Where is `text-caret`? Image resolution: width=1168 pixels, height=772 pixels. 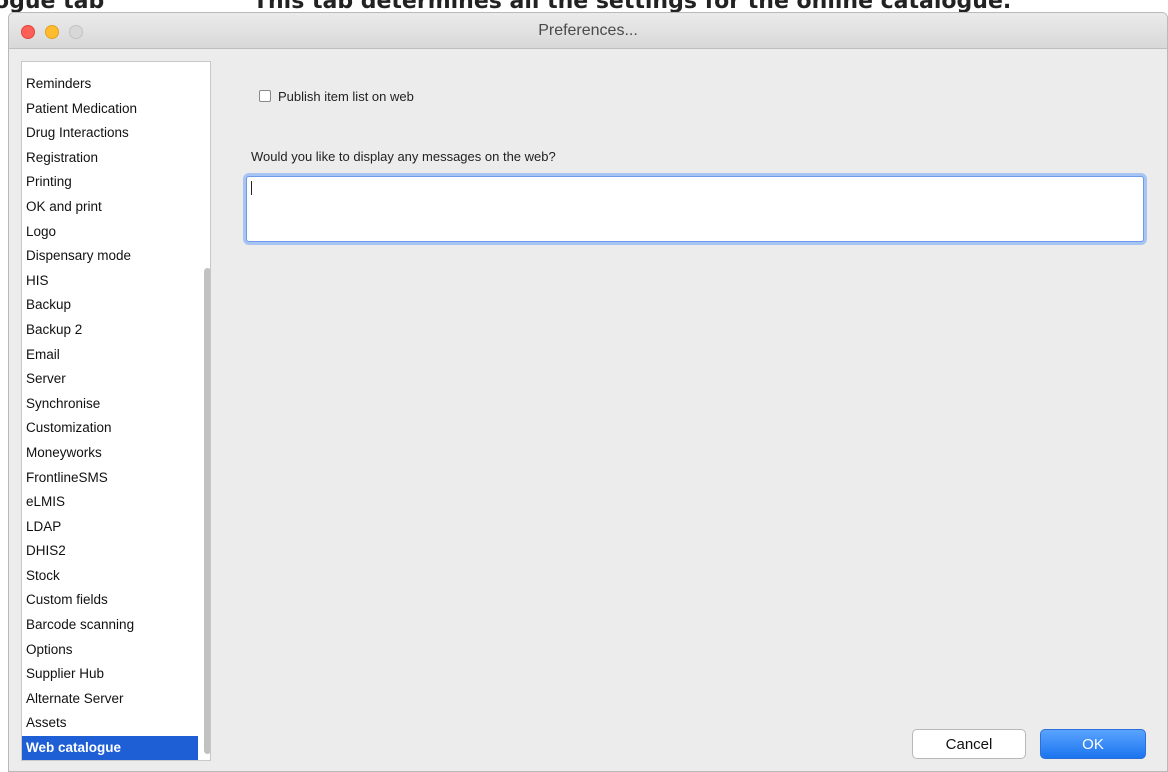
text-caret is located at coordinates (251, 188).